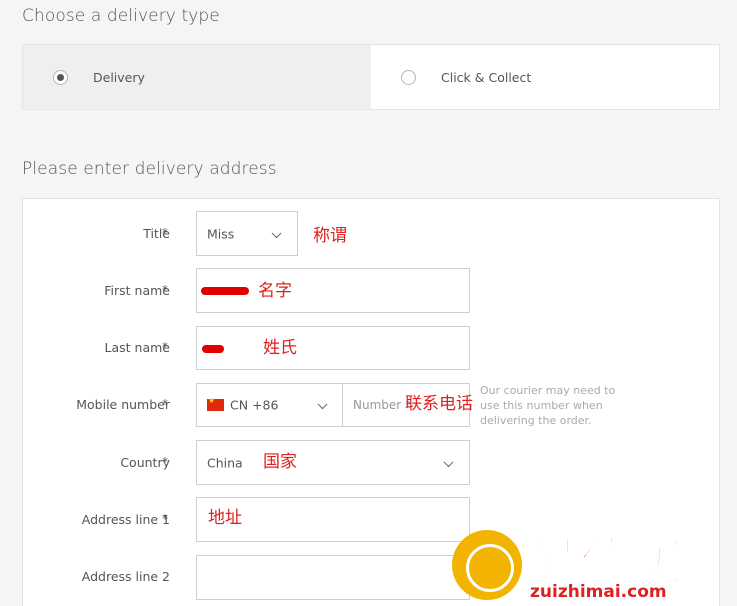 Image resolution: width=737 pixels, height=606 pixels. I want to click on address-line-2-label: Address line 2, so click(125, 576).